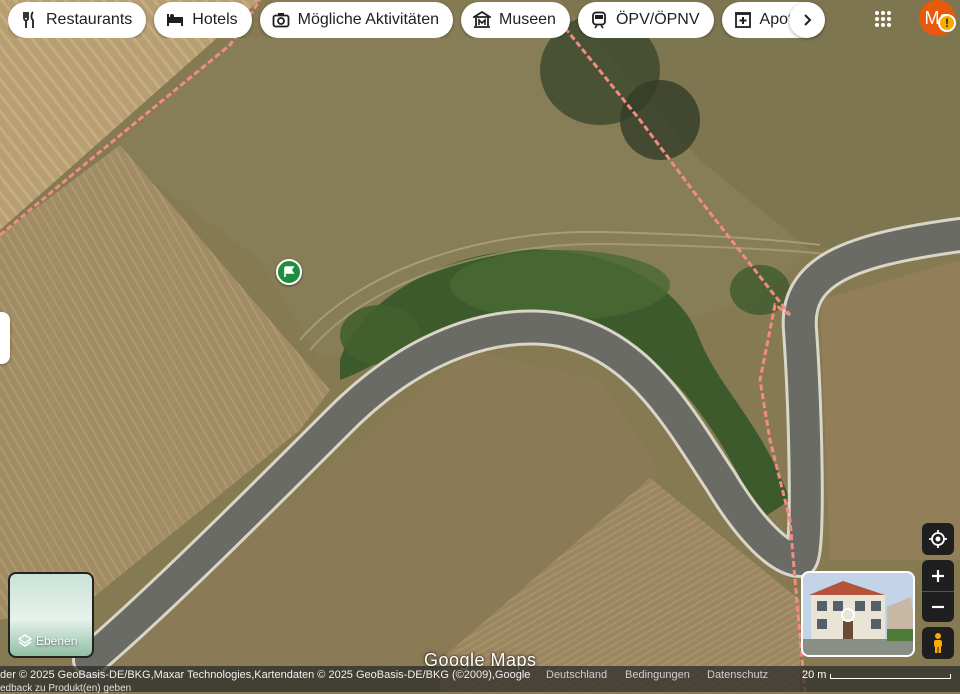  I want to click on fork-knife-icon, so click(28, 19).